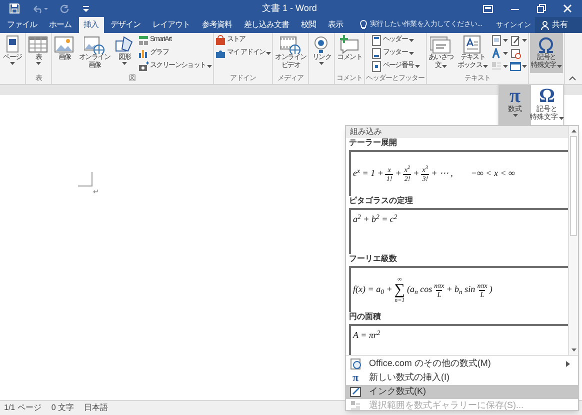  What do you see at coordinates (516, 53) in the screenshot?
I see `calendar-icon` at bounding box center [516, 53].